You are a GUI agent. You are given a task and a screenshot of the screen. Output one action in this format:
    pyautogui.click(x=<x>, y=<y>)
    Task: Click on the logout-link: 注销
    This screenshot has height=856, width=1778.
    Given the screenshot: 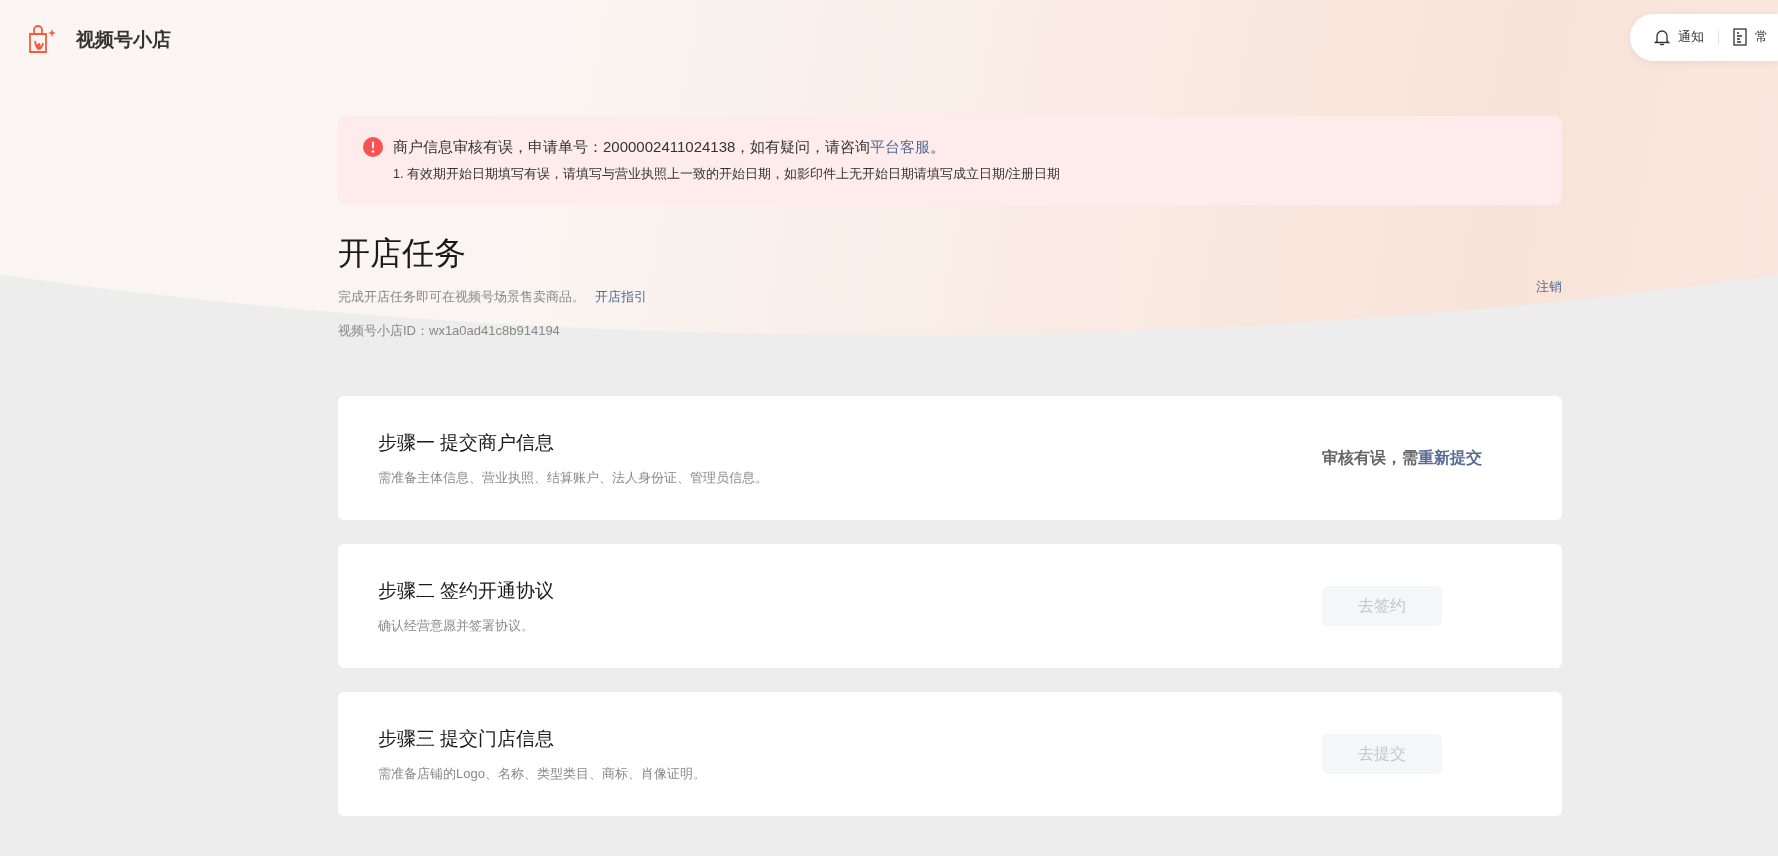 What is the action you would take?
    pyautogui.click(x=1549, y=287)
    